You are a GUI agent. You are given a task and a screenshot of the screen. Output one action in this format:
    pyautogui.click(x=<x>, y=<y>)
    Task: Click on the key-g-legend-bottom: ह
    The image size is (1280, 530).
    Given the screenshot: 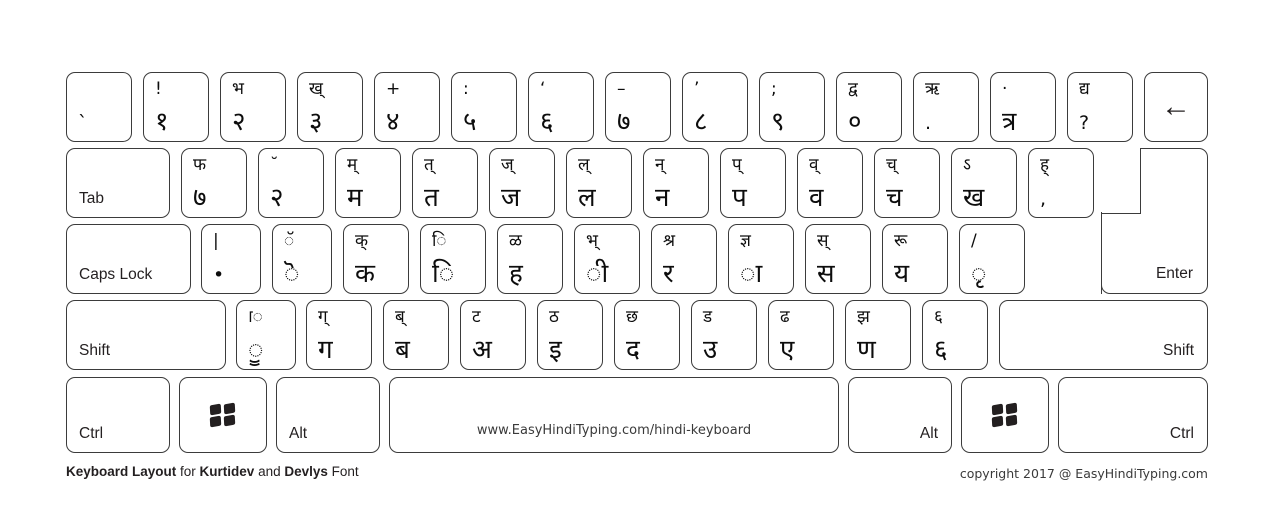 What is the action you would take?
    pyautogui.click(x=516, y=274)
    